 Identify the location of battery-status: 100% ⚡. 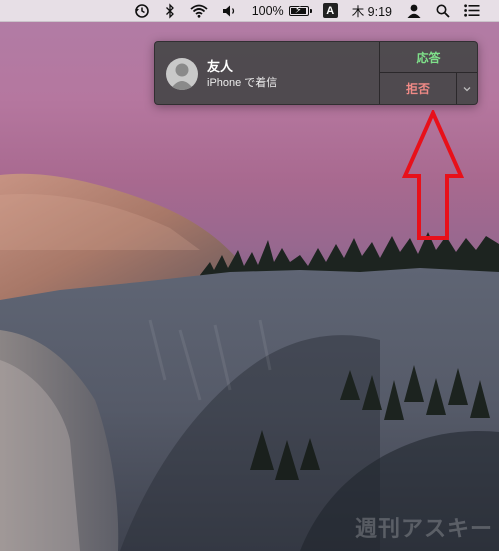
(280, 11).